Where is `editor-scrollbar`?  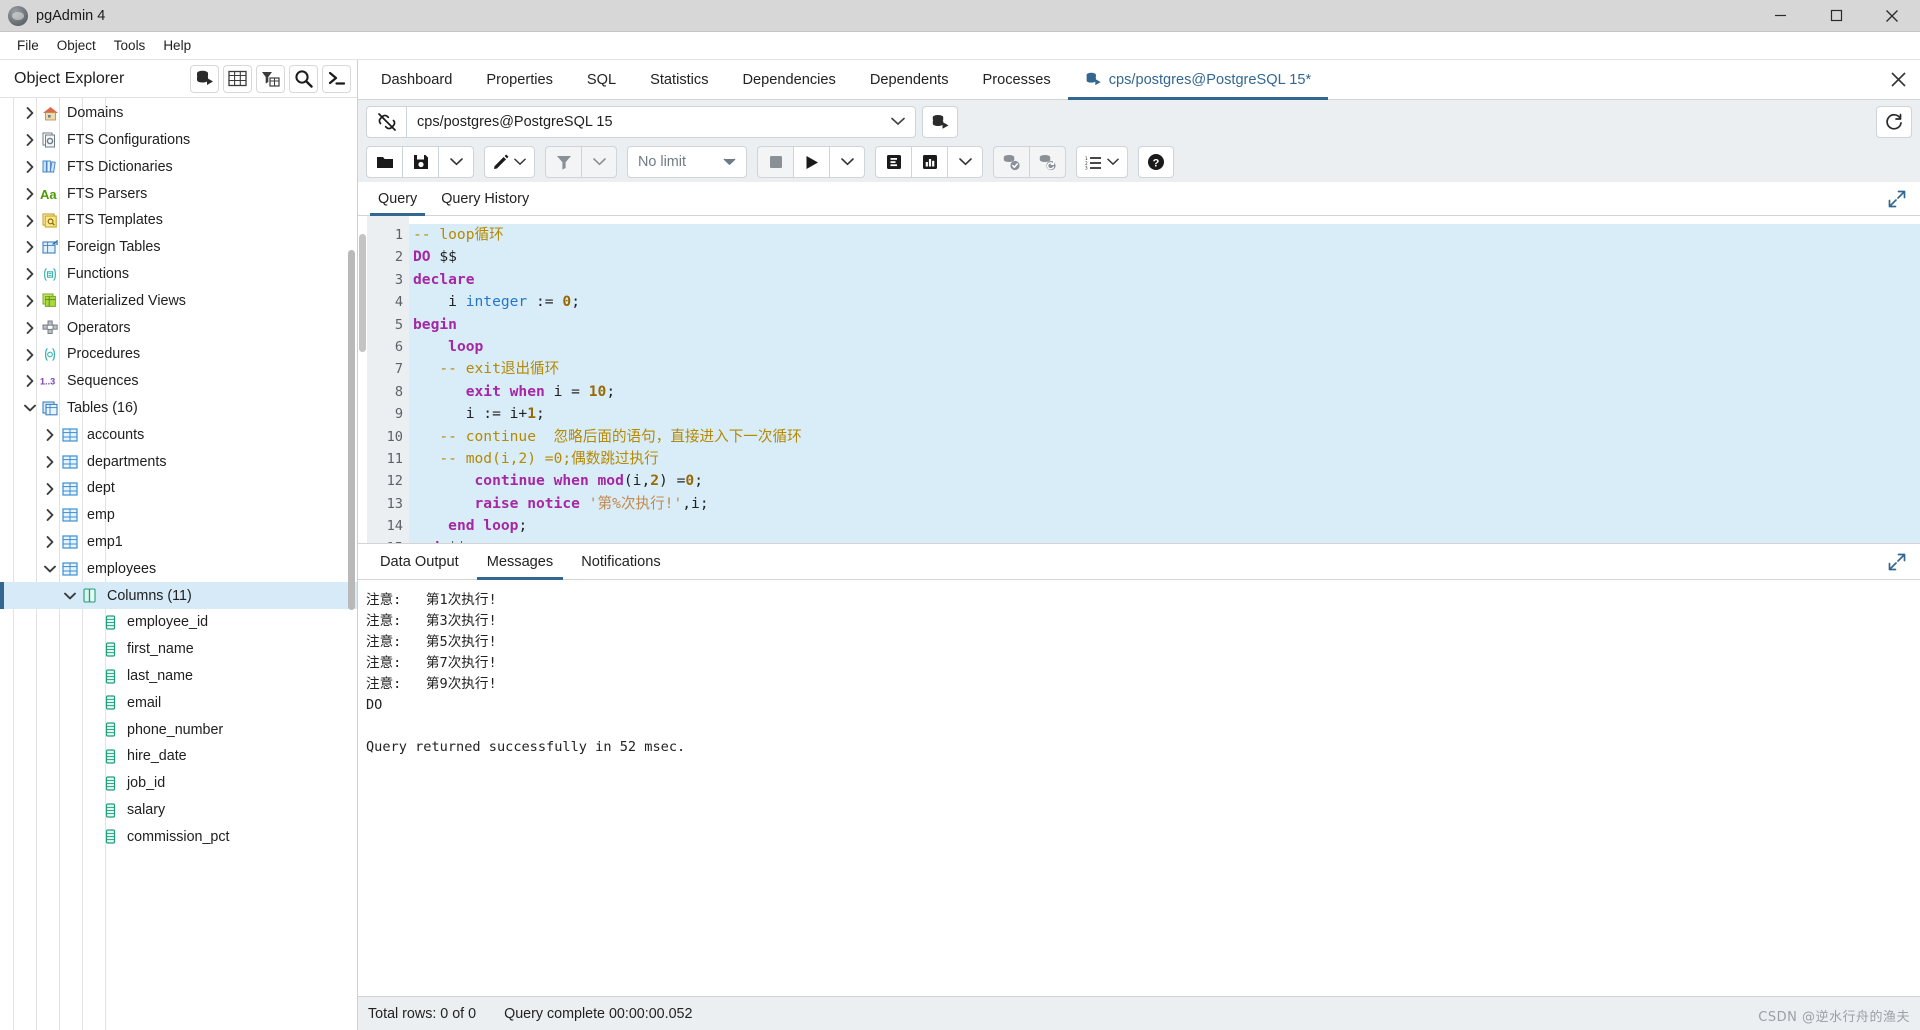 editor-scrollbar is located at coordinates (362, 379).